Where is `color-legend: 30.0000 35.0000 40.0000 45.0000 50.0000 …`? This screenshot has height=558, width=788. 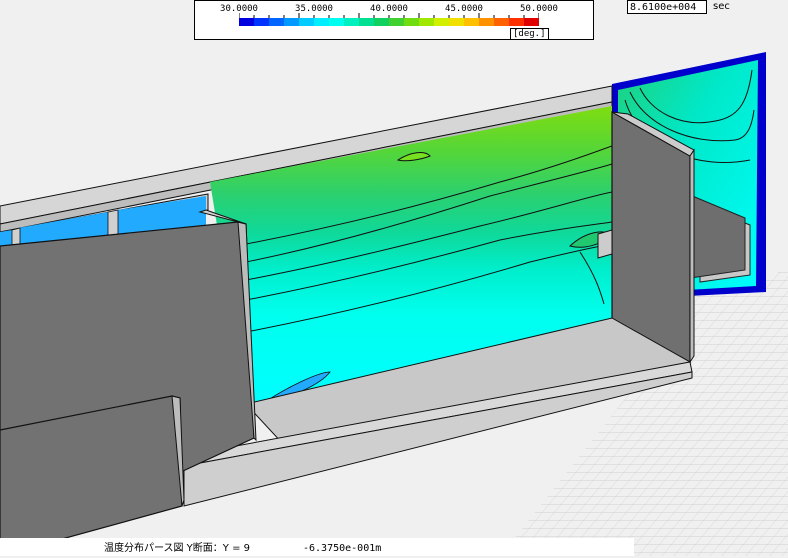
color-legend: 30.0000 35.0000 40.0000 45.0000 50.0000 … is located at coordinates (394, 20).